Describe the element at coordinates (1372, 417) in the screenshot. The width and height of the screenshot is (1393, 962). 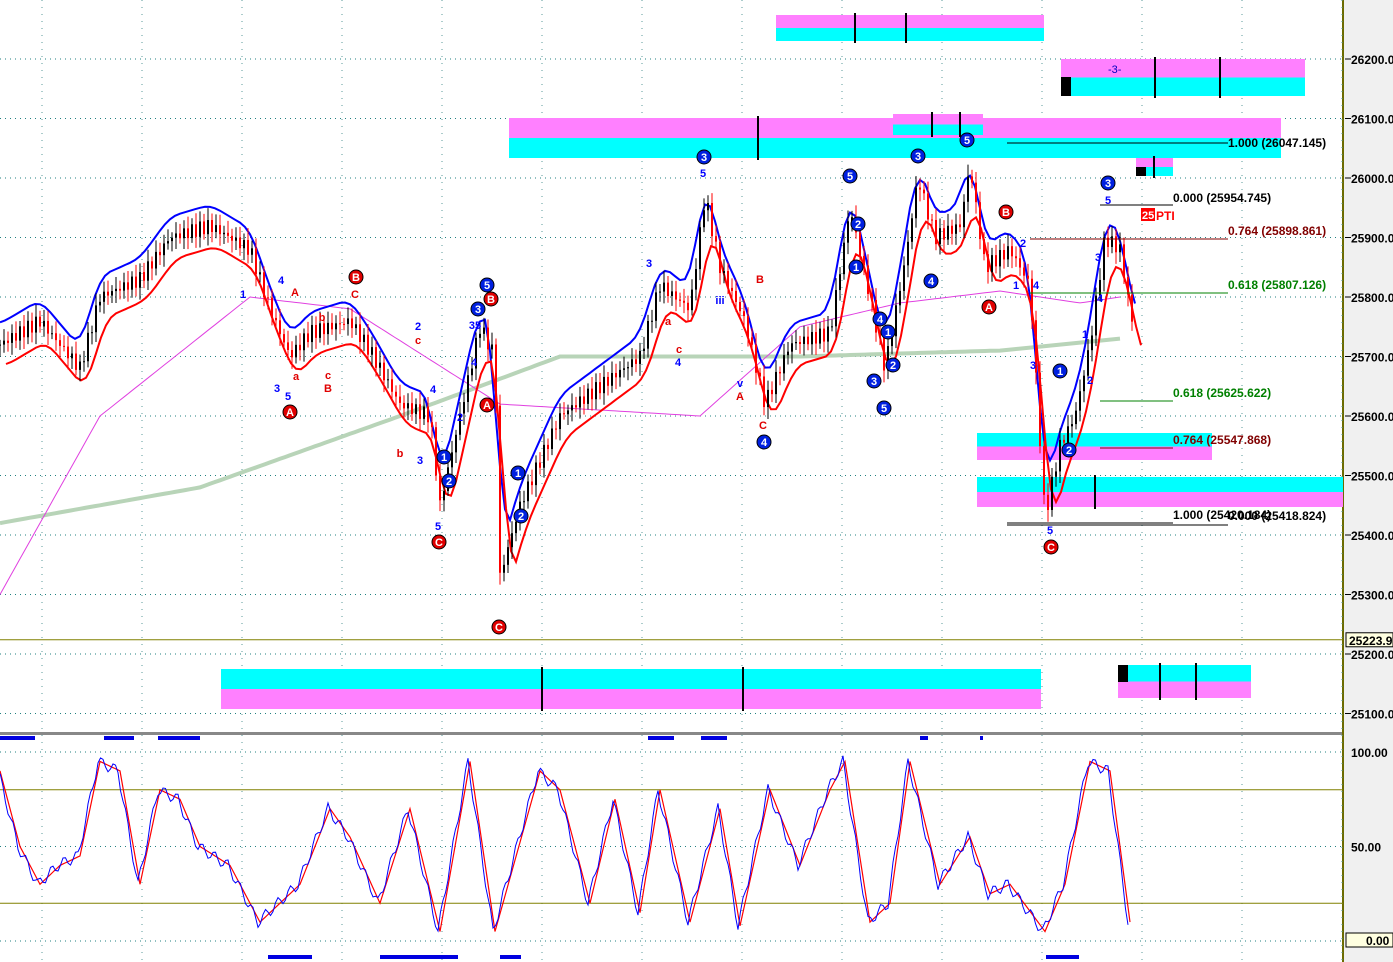
I see `price-tick-label: 25600.0` at that location.